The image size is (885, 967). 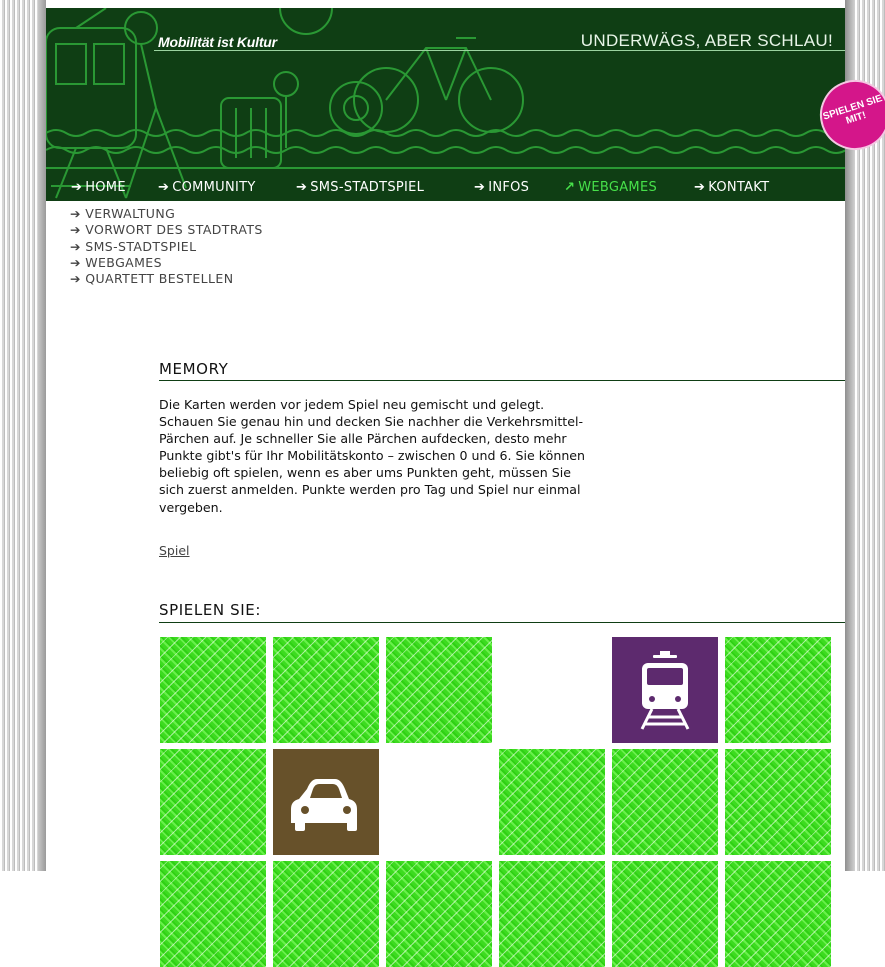 What do you see at coordinates (706, 40) in the screenshot?
I see `slogan: UNDERWÄGS, ABER SCHLAU!` at bounding box center [706, 40].